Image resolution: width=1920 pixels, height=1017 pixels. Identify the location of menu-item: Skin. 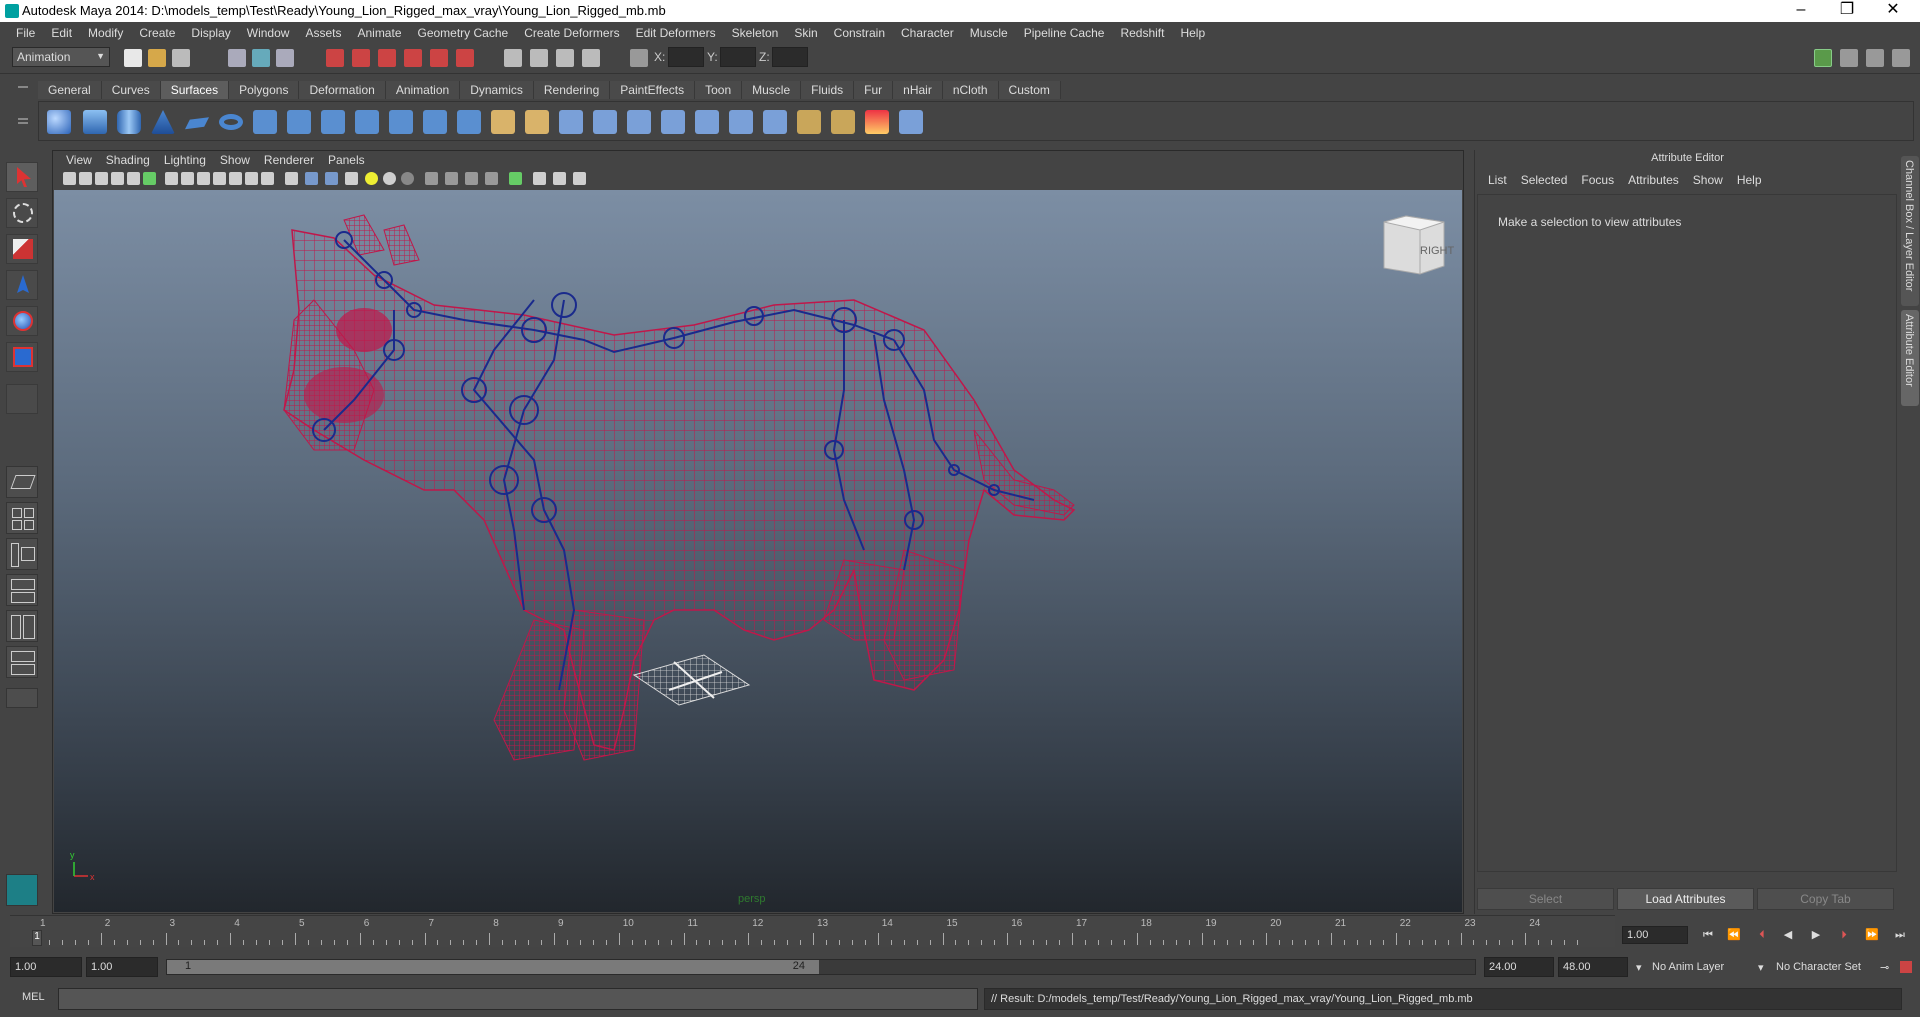
(805, 33).